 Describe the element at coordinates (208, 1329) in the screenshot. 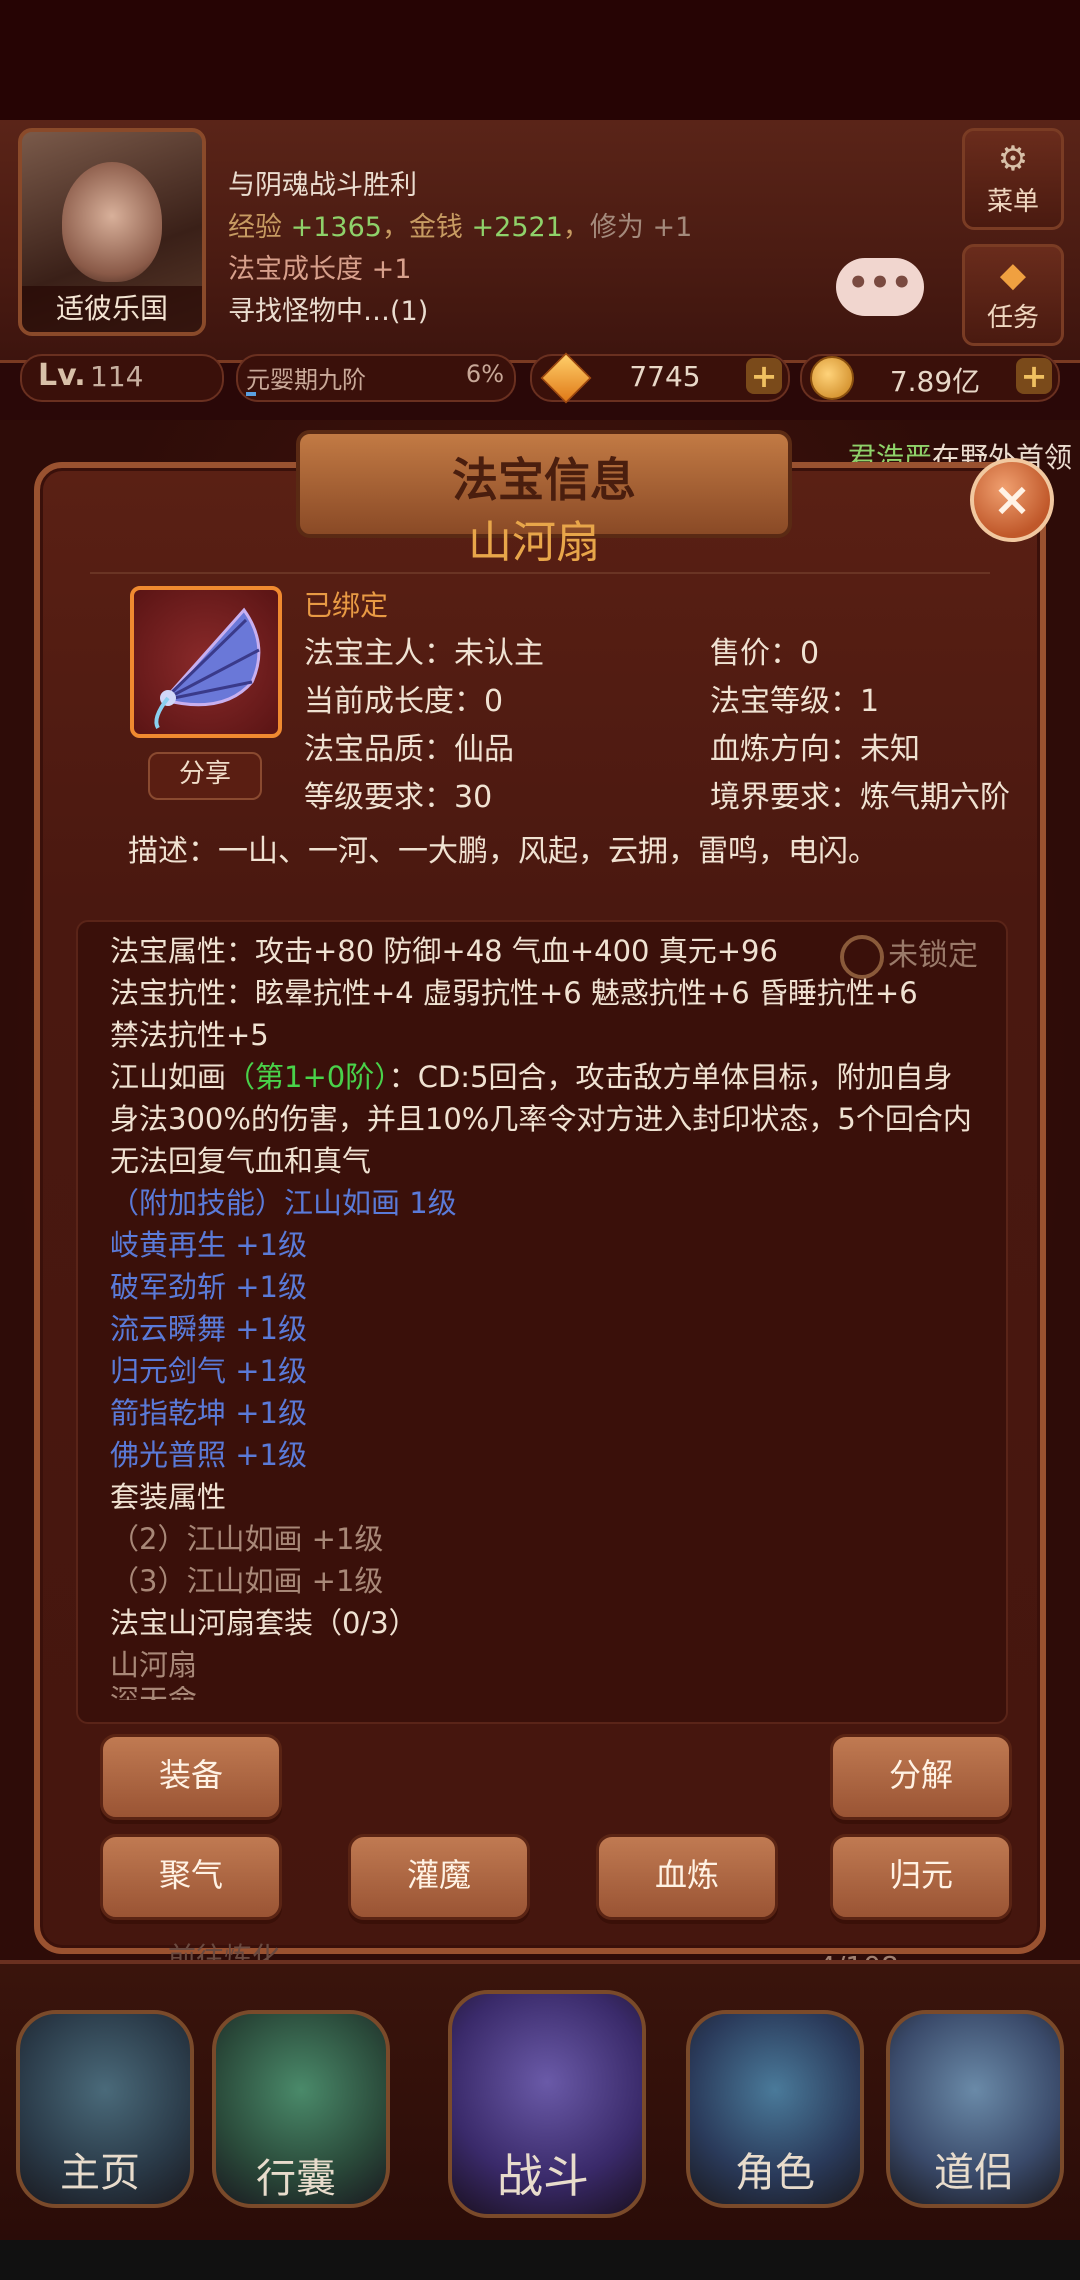

I see `bonus-skill: 流云瞬舞 +1级` at that location.